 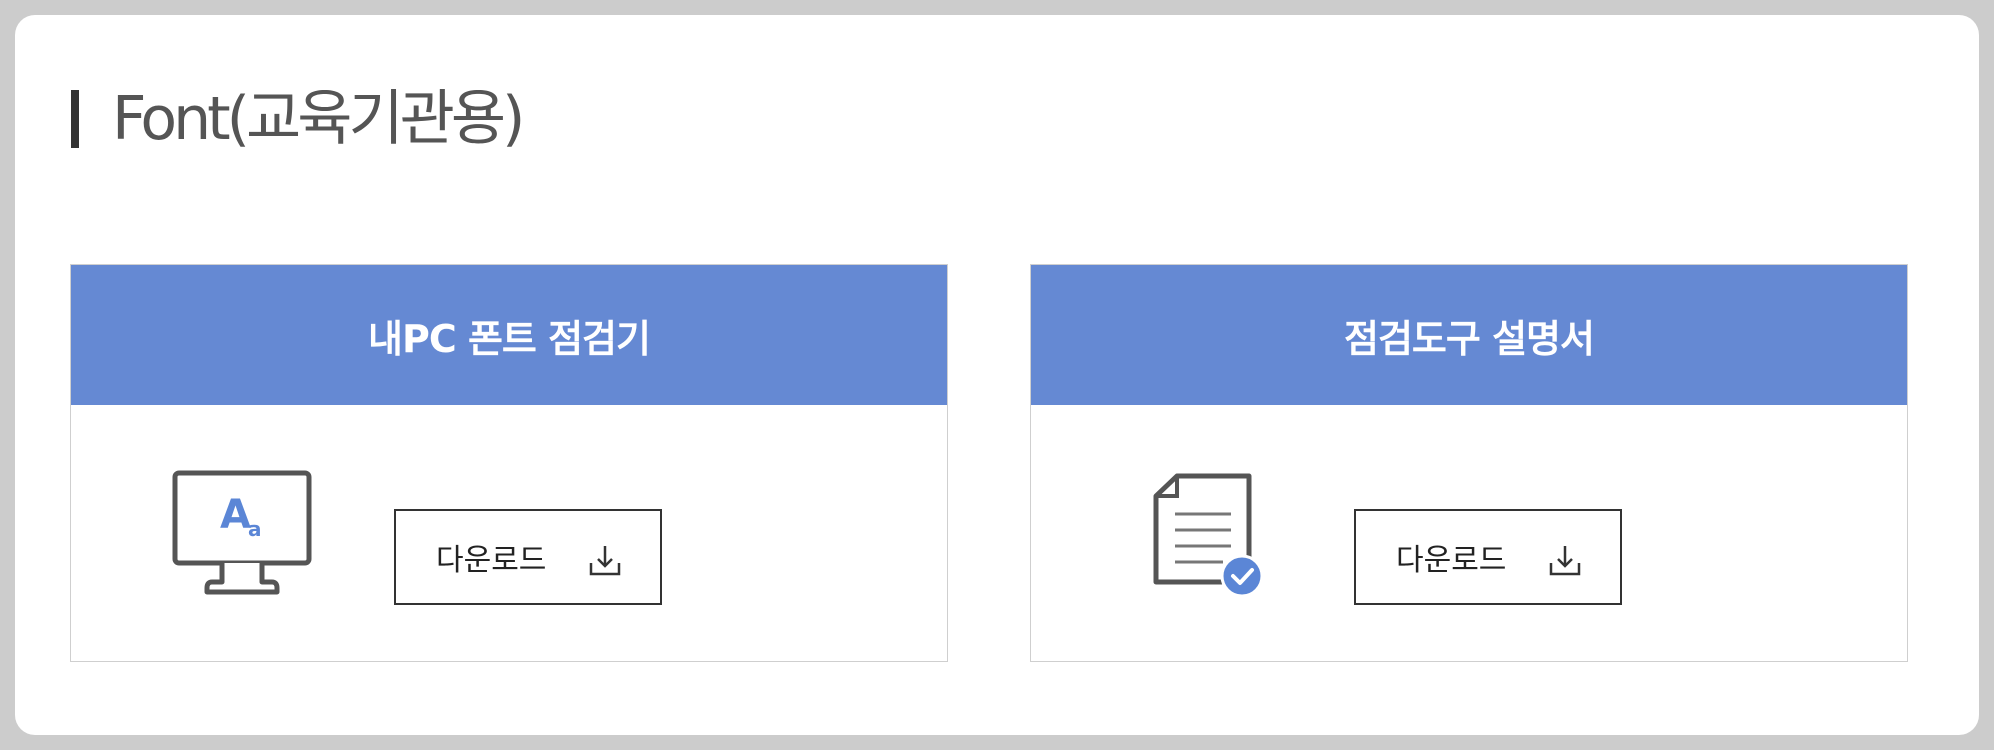 What do you see at coordinates (1469, 335) in the screenshot?
I see `card-header: 점검도구 설명서` at bounding box center [1469, 335].